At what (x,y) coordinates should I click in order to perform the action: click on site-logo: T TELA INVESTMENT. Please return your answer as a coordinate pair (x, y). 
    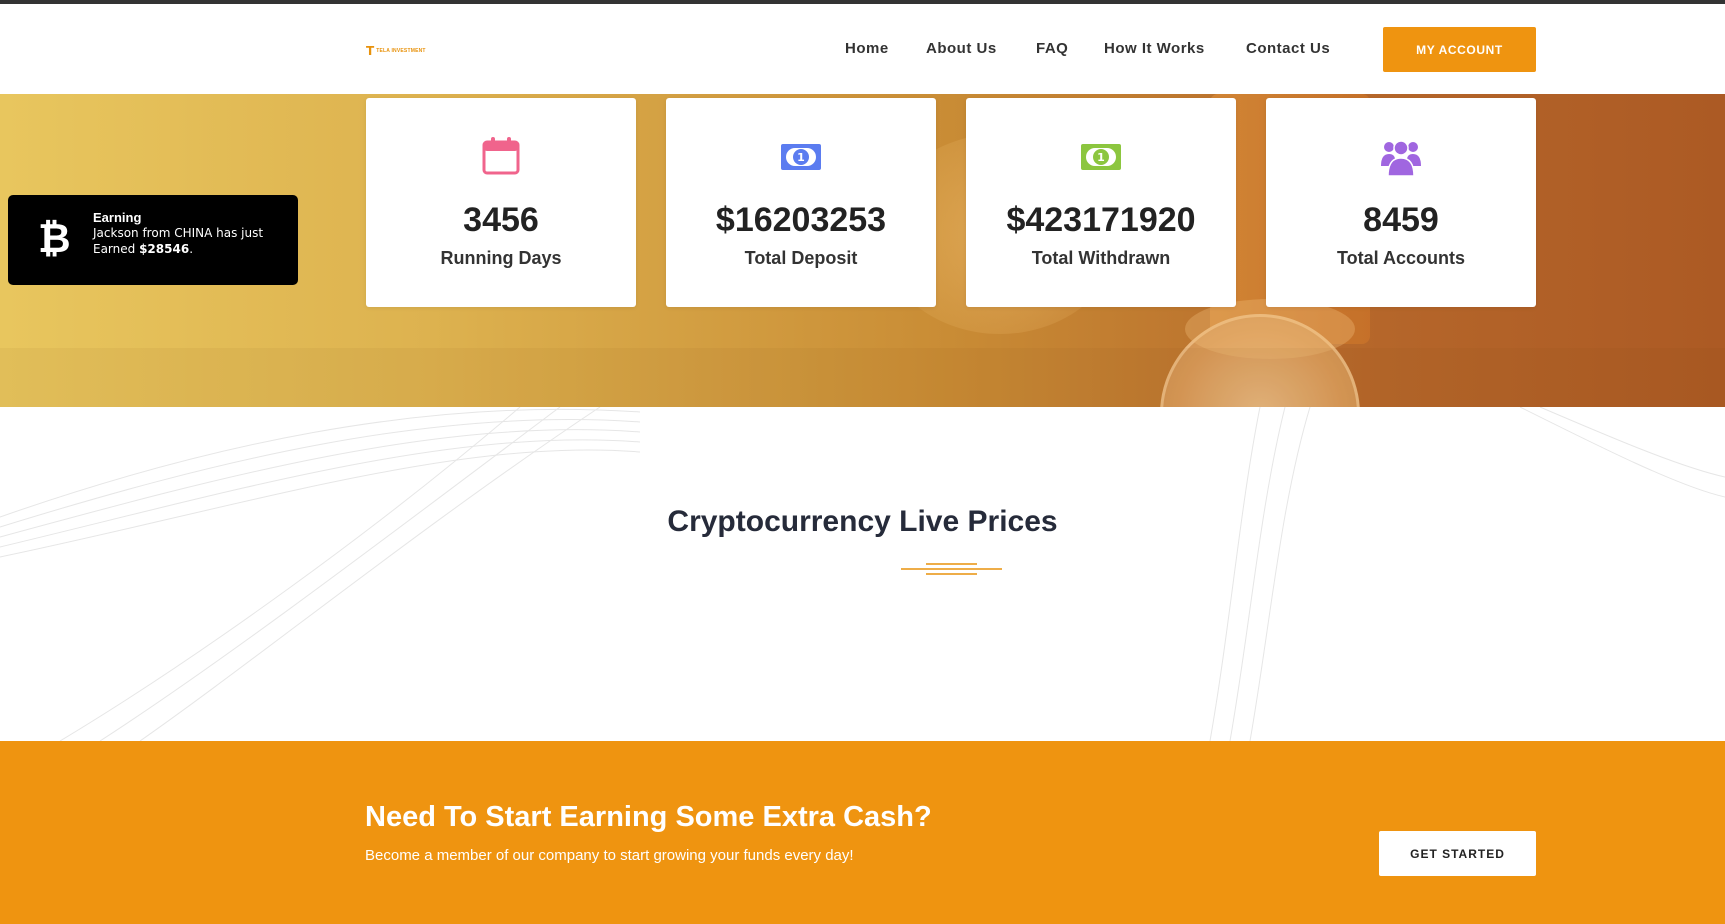
    Looking at the image, I should click on (396, 51).